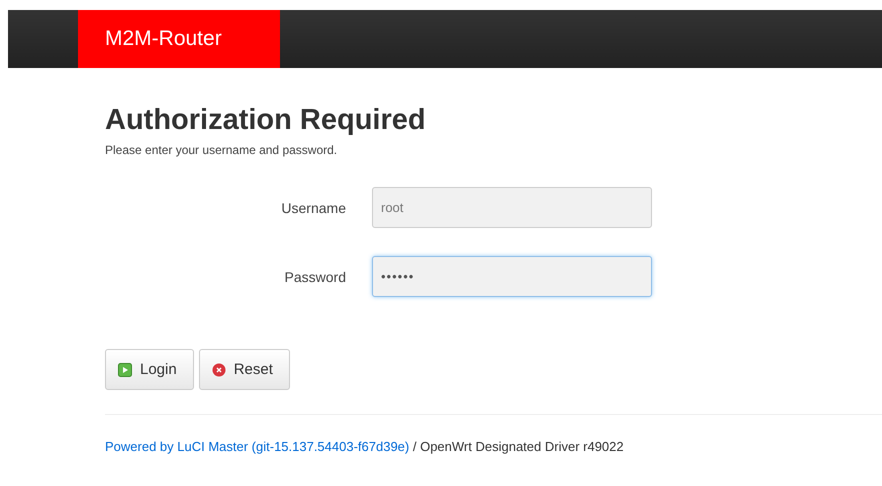 The height and width of the screenshot is (486, 882). Describe the element at coordinates (257, 446) in the screenshot. I see `footer-link: Powered by LuCI Master (git-15.137.54403-f67d39e)` at that location.